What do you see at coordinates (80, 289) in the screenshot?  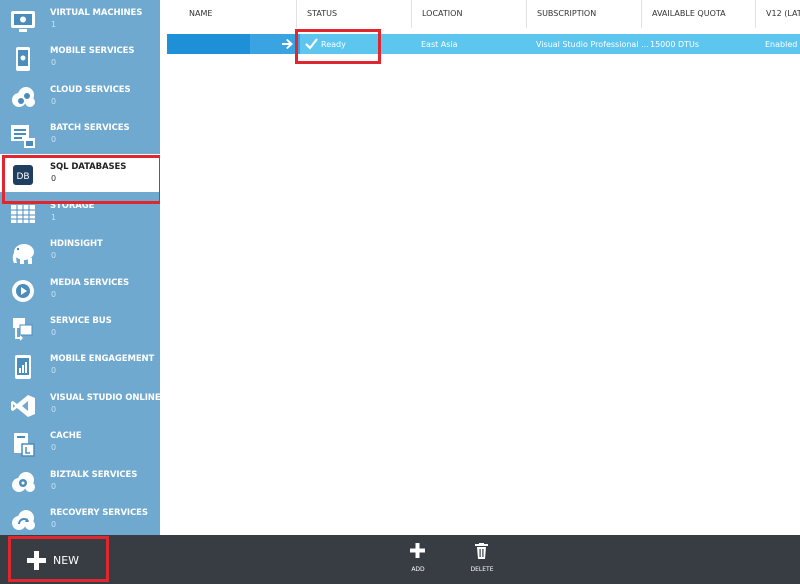 I see `sidebar-item-media-services: MEDIA SERVICES 0` at bounding box center [80, 289].